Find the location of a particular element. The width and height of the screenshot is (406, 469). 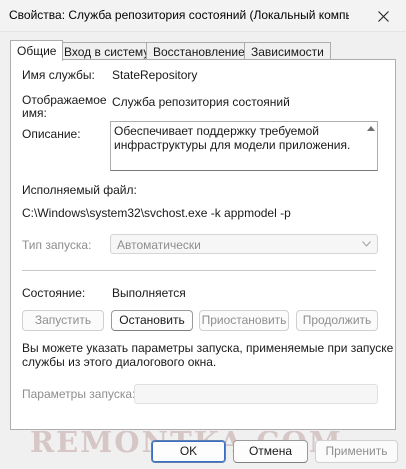

chevron-down-icon is located at coordinates (366, 244).